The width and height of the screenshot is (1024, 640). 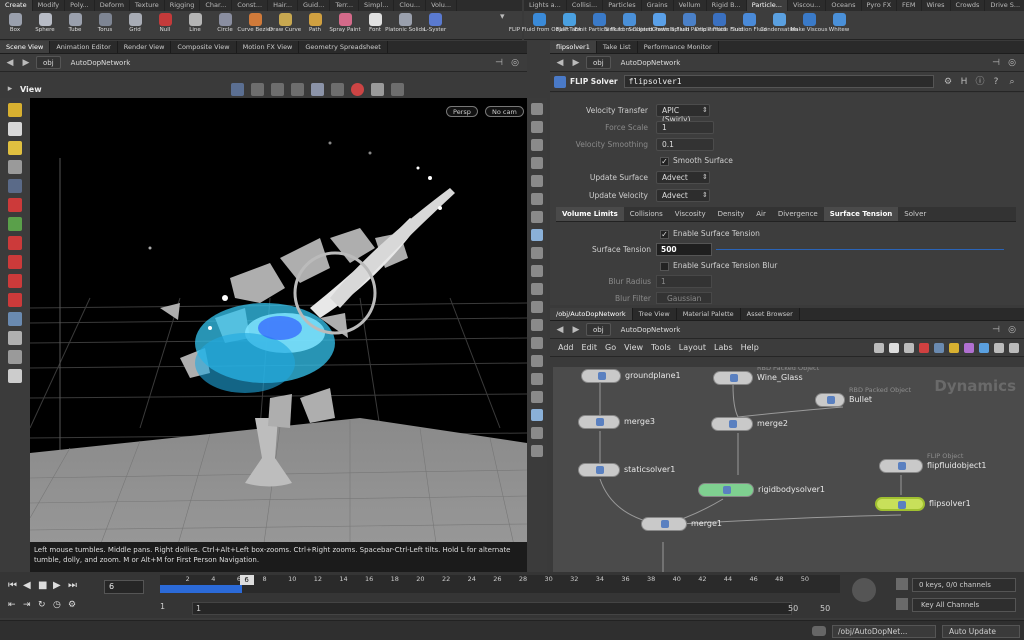 What do you see at coordinates (112, 5) in the screenshot?
I see `shelf-tab-deform: Deform` at bounding box center [112, 5].